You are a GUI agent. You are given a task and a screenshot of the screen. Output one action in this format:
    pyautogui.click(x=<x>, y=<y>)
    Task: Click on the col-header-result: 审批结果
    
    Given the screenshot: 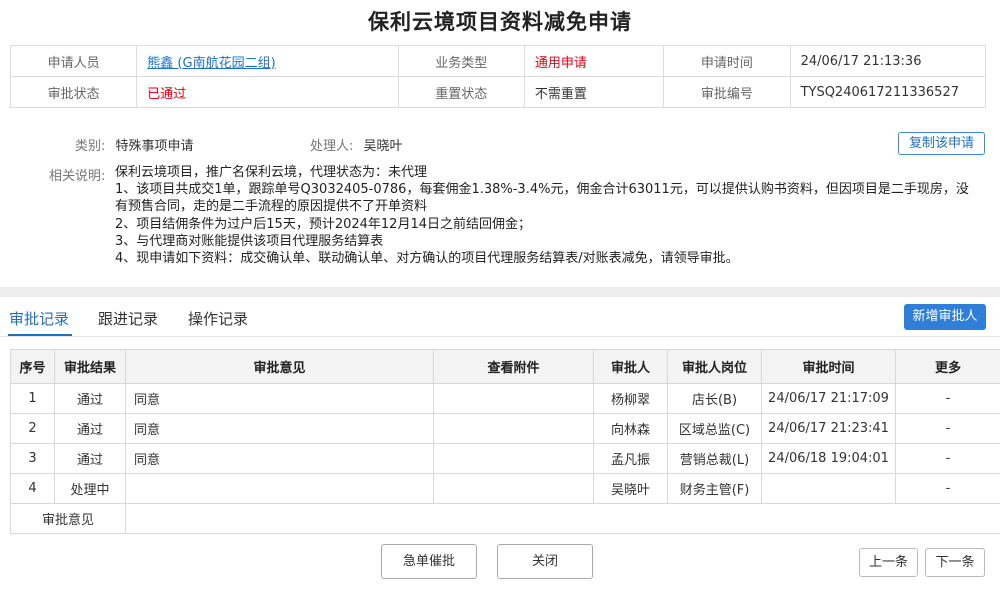 What is the action you would take?
    pyautogui.click(x=90, y=366)
    